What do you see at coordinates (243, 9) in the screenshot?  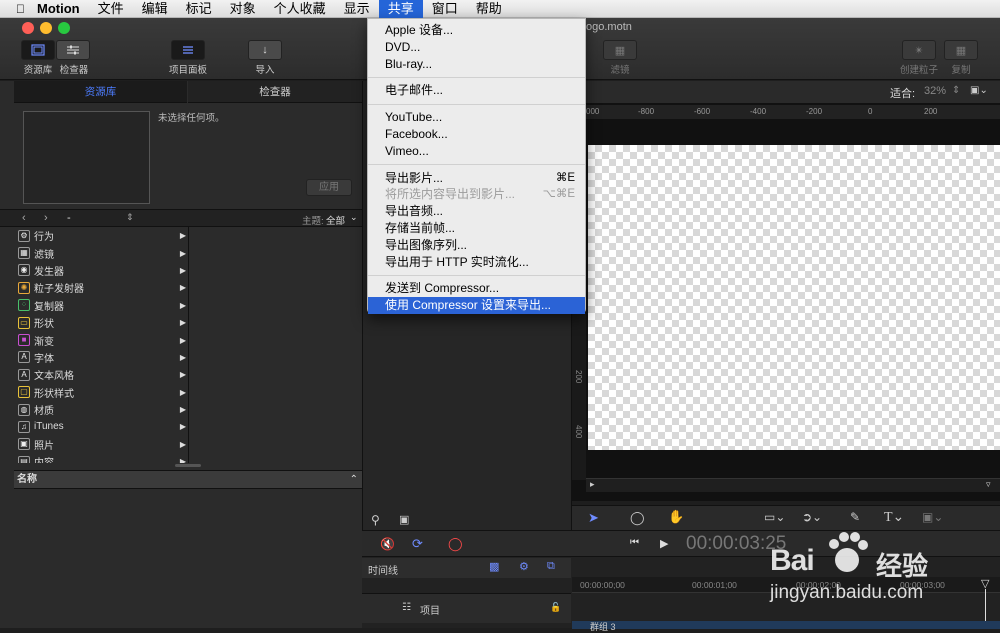 I see `menu-object: 对象` at bounding box center [243, 9].